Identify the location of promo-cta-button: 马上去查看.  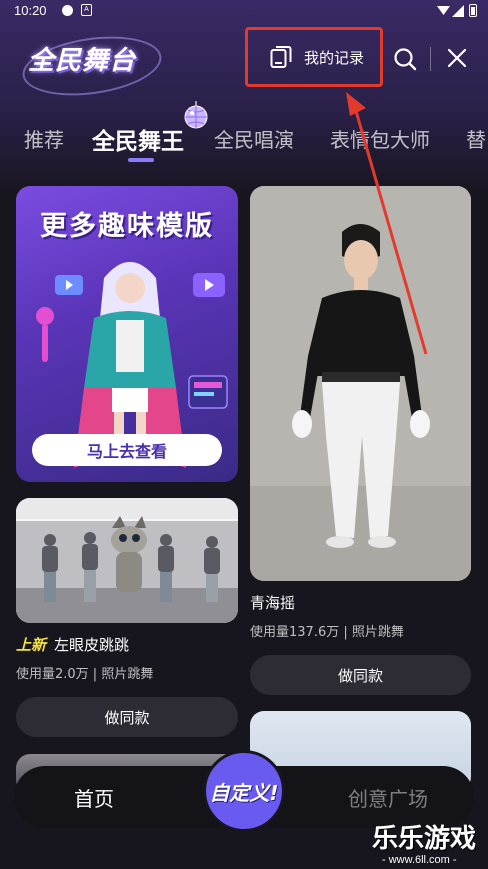
(127, 450).